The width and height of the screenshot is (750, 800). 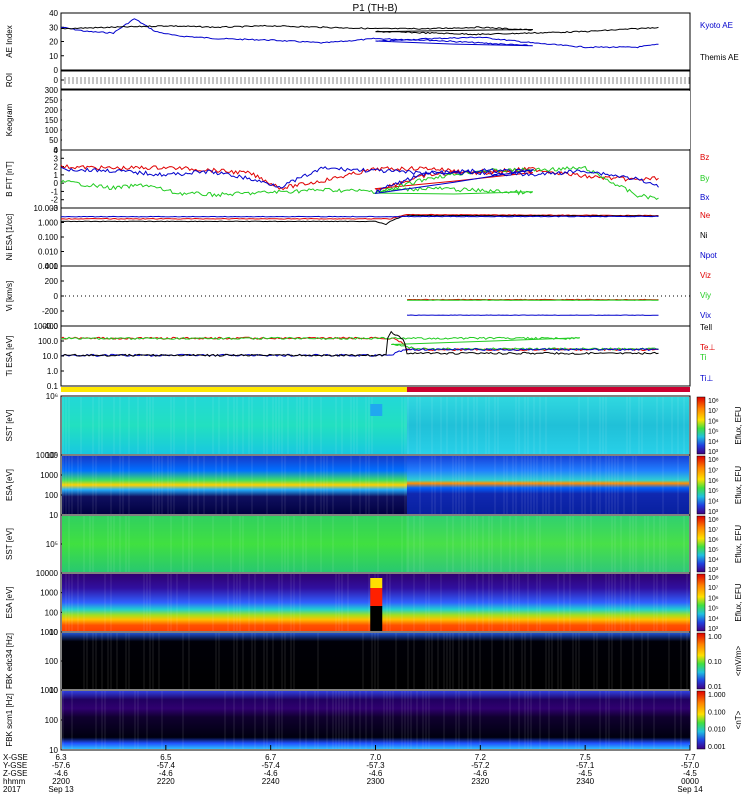 What do you see at coordinates (49, 632) in the screenshot?
I see `ytick-fbk1: 1000` at bounding box center [49, 632].